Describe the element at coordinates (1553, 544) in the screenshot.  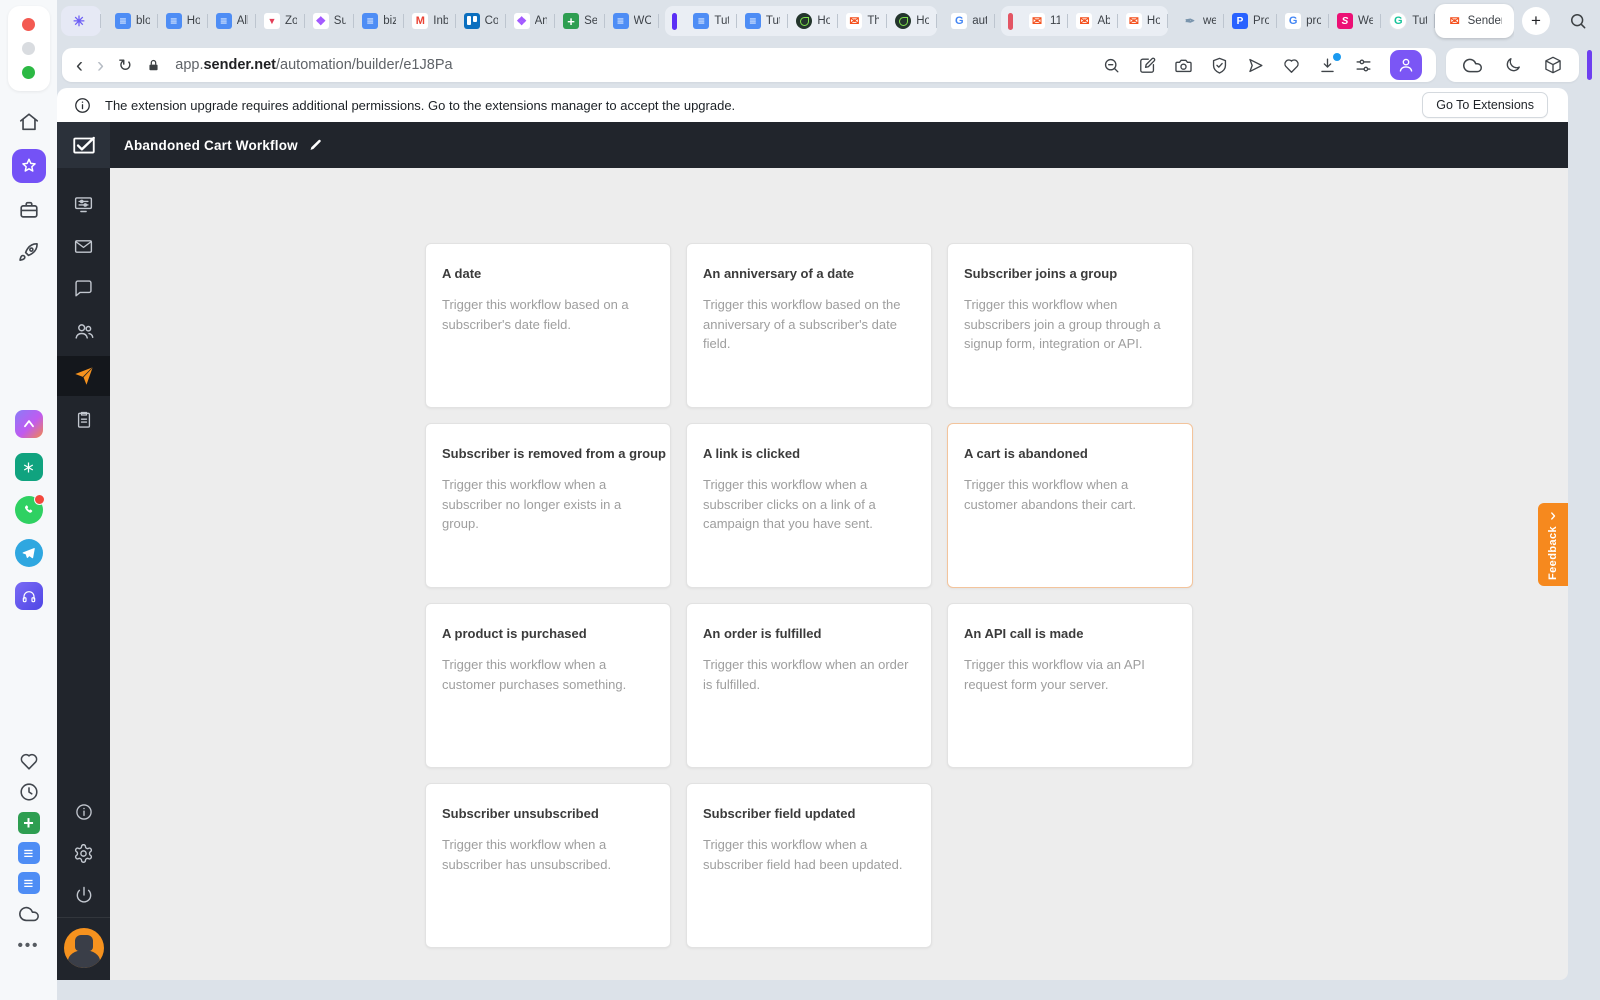
I see `feedback-tab: Feedback` at that location.